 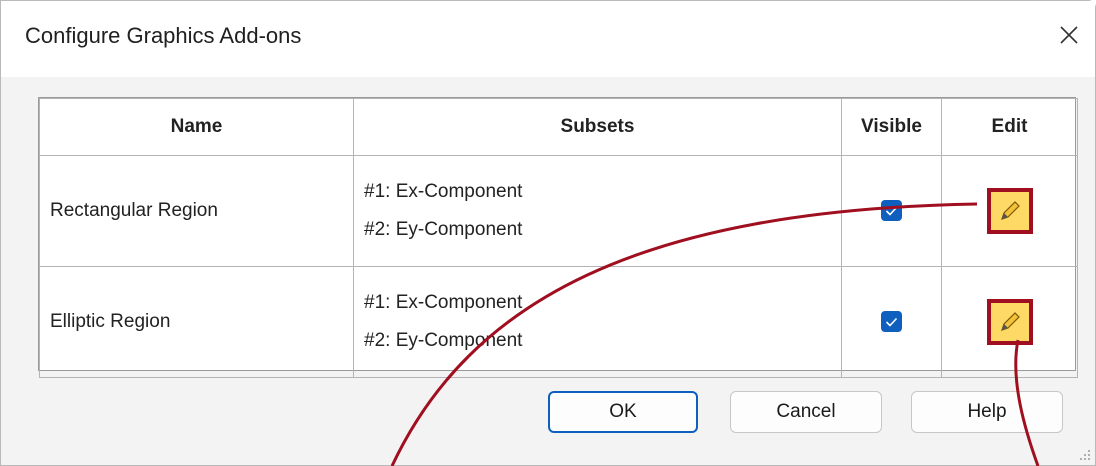 What do you see at coordinates (196, 211) in the screenshot?
I see `row-name: Rectangular Region` at bounding box center [196, 211].